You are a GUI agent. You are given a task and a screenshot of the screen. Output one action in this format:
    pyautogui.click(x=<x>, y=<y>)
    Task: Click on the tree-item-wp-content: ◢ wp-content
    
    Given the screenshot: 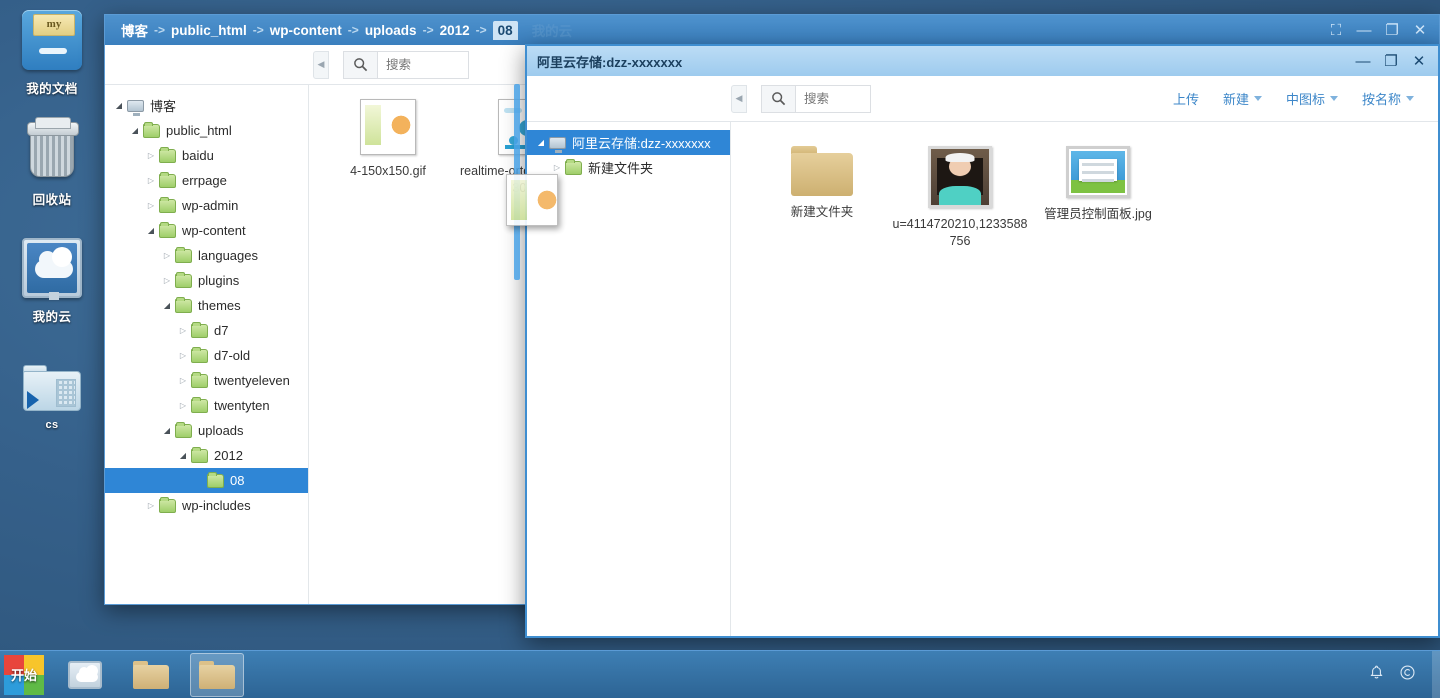 What is the action you would take?
    pyautogui.click(x=206, y=230)
    